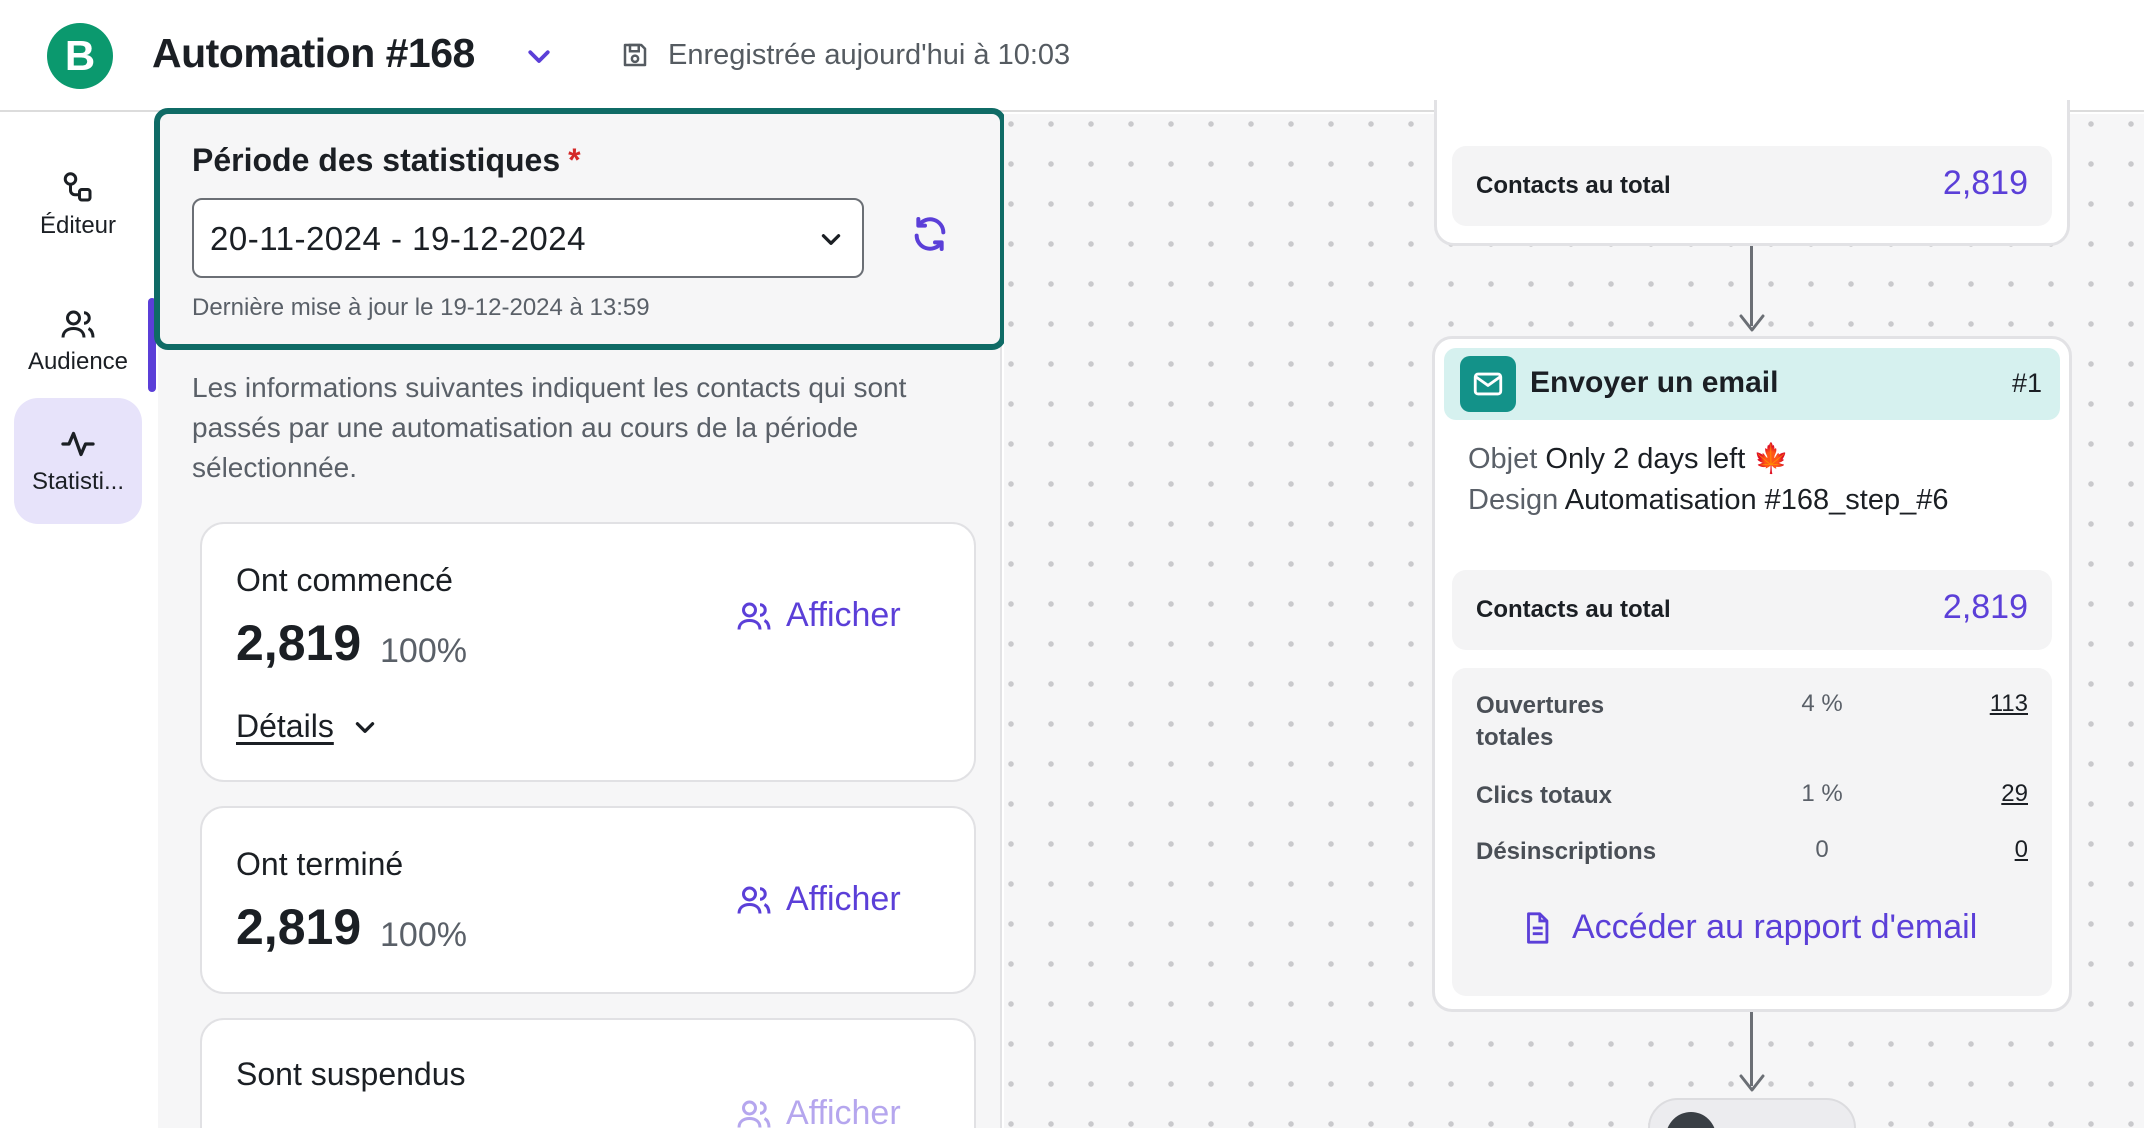 The image size is (2144, 1128). What do you see at coordinates (2026, 383) in the screenshot?
I see `email-node-number: #1` at bounding box center [2026, 383].